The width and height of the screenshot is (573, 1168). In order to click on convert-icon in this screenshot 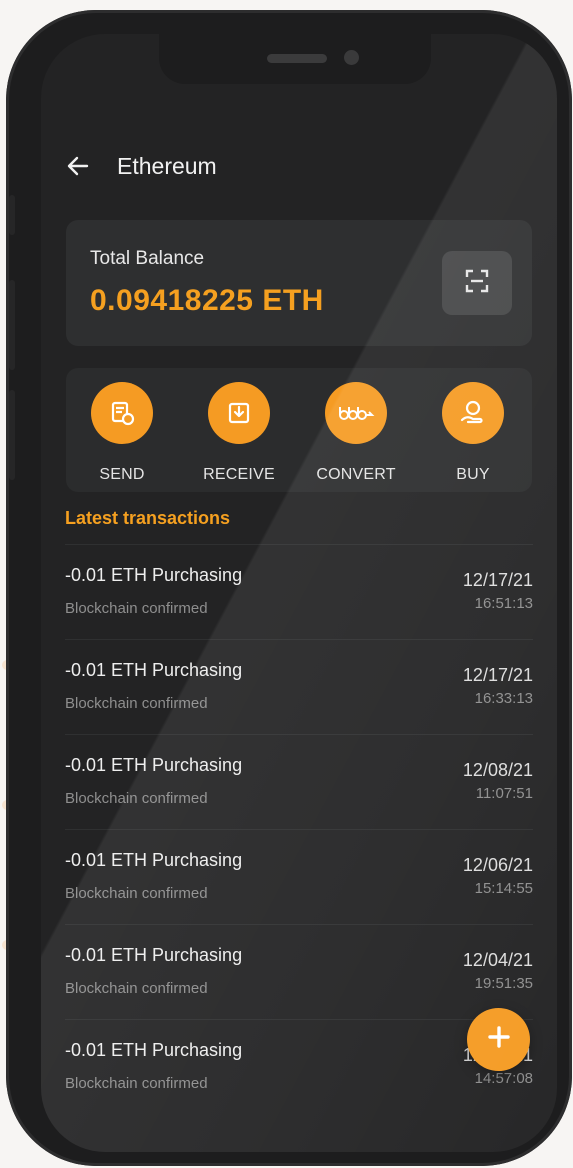, I will do `click(356, 413)`.